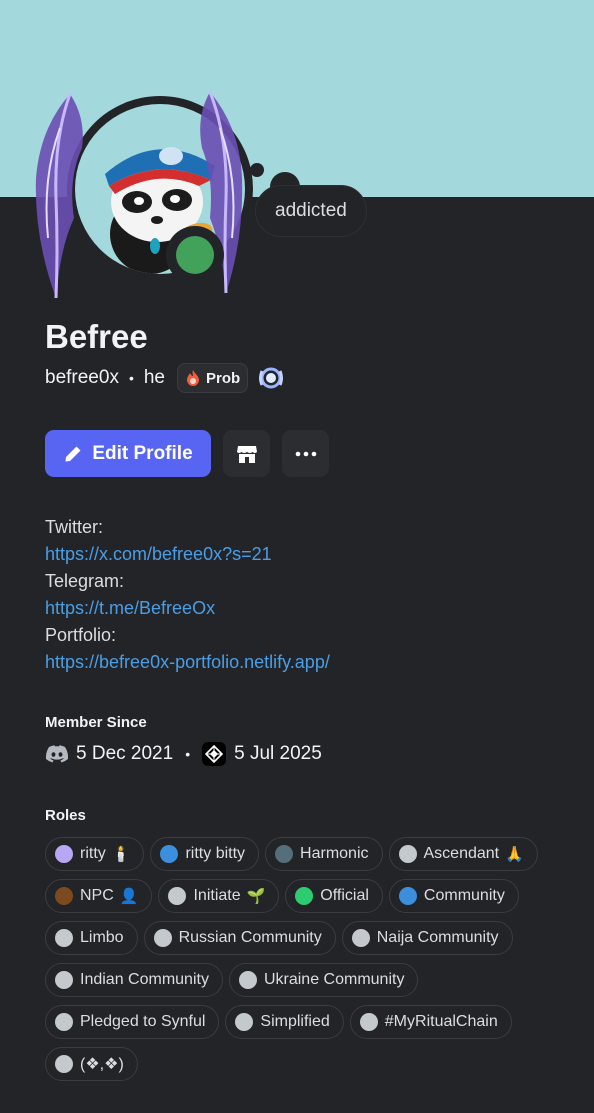 The image size is (594, 1113). What do you see at coordinates (125, 753) in the screenshot?
I see `discord-member-date: 5 Dec 2021` at bounding box center [125, 753].